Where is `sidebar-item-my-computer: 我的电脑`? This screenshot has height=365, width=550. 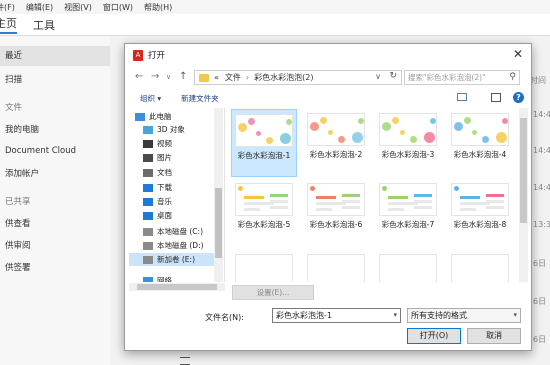
sidebar-item-my-computer: 我的电脑 is located at coordinates (22, 129).